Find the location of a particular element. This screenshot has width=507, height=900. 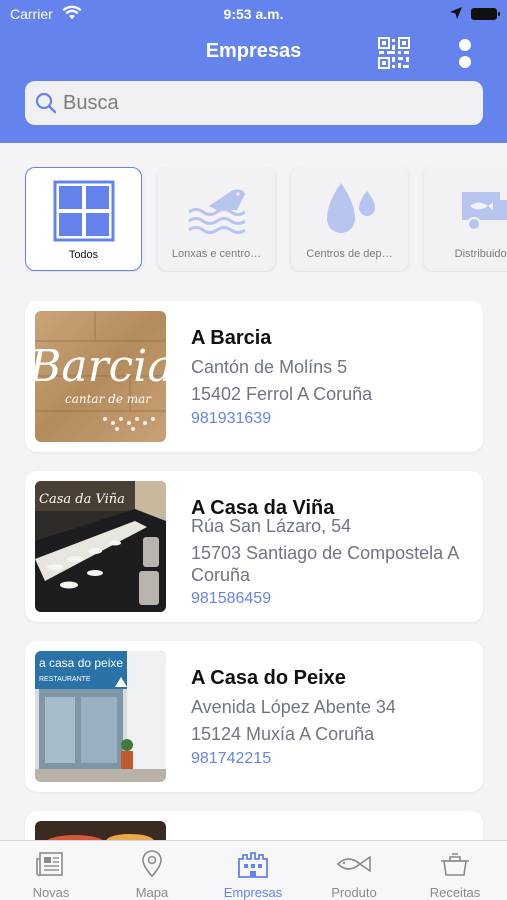

category-distribuidor: Distribuidor is located at coordinates (465, 219).